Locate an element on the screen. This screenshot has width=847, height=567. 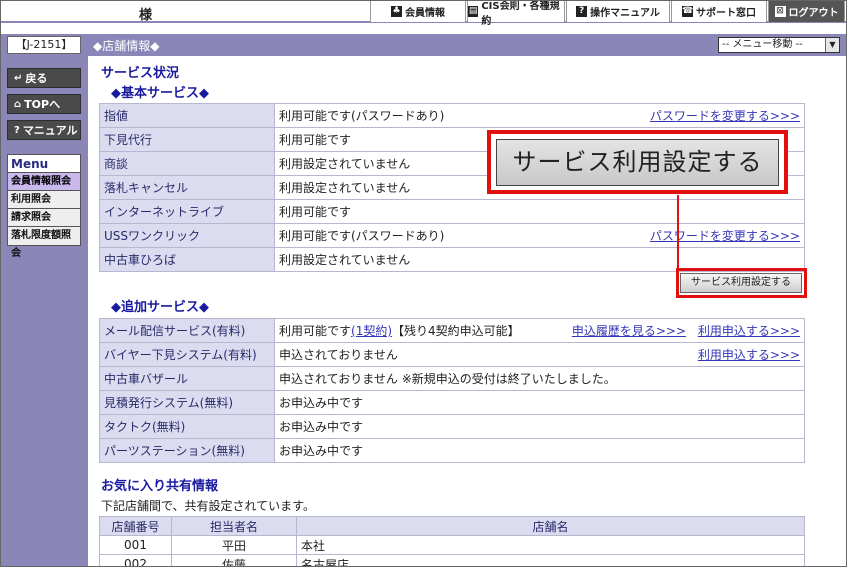
service-label: USSワンクリック is located at coordinates (187, 235).